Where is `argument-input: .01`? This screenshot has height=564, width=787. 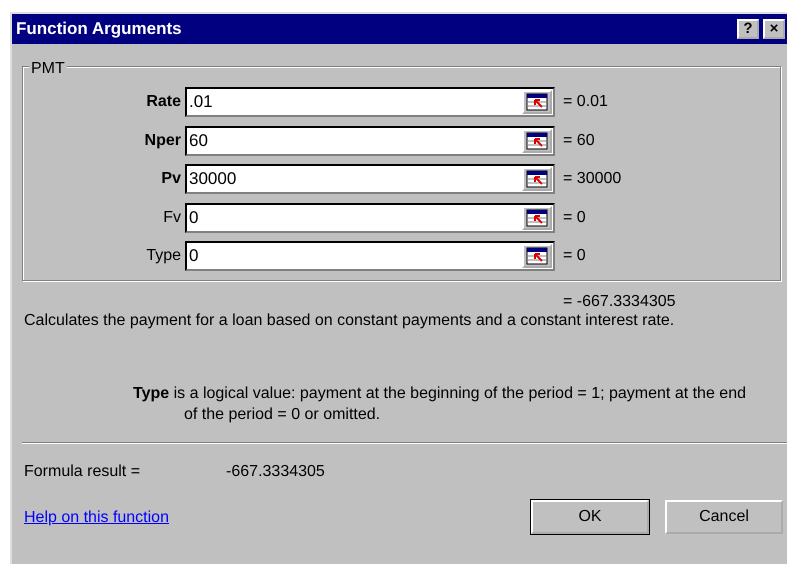 argument-input: .01 is located at coordinates (370, 102).